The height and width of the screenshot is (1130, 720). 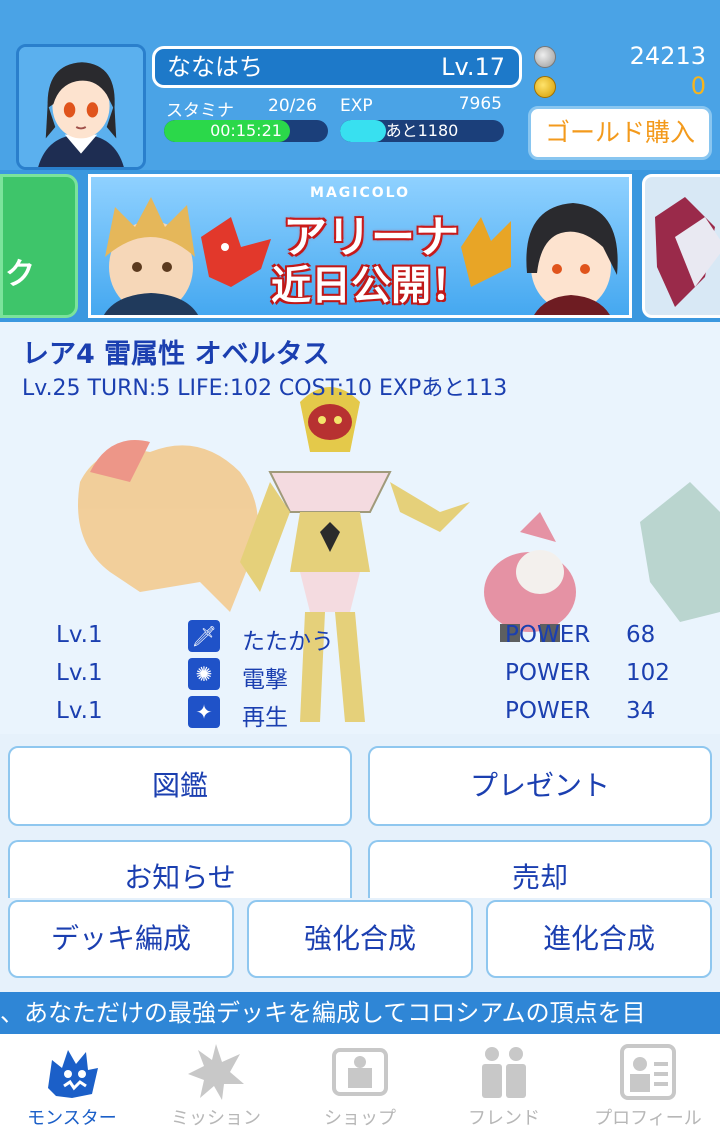 What do you see at coordinates (641, 711) in the screenshot?
I see `skill-power-value: 34` at bounding box center [641, 711].